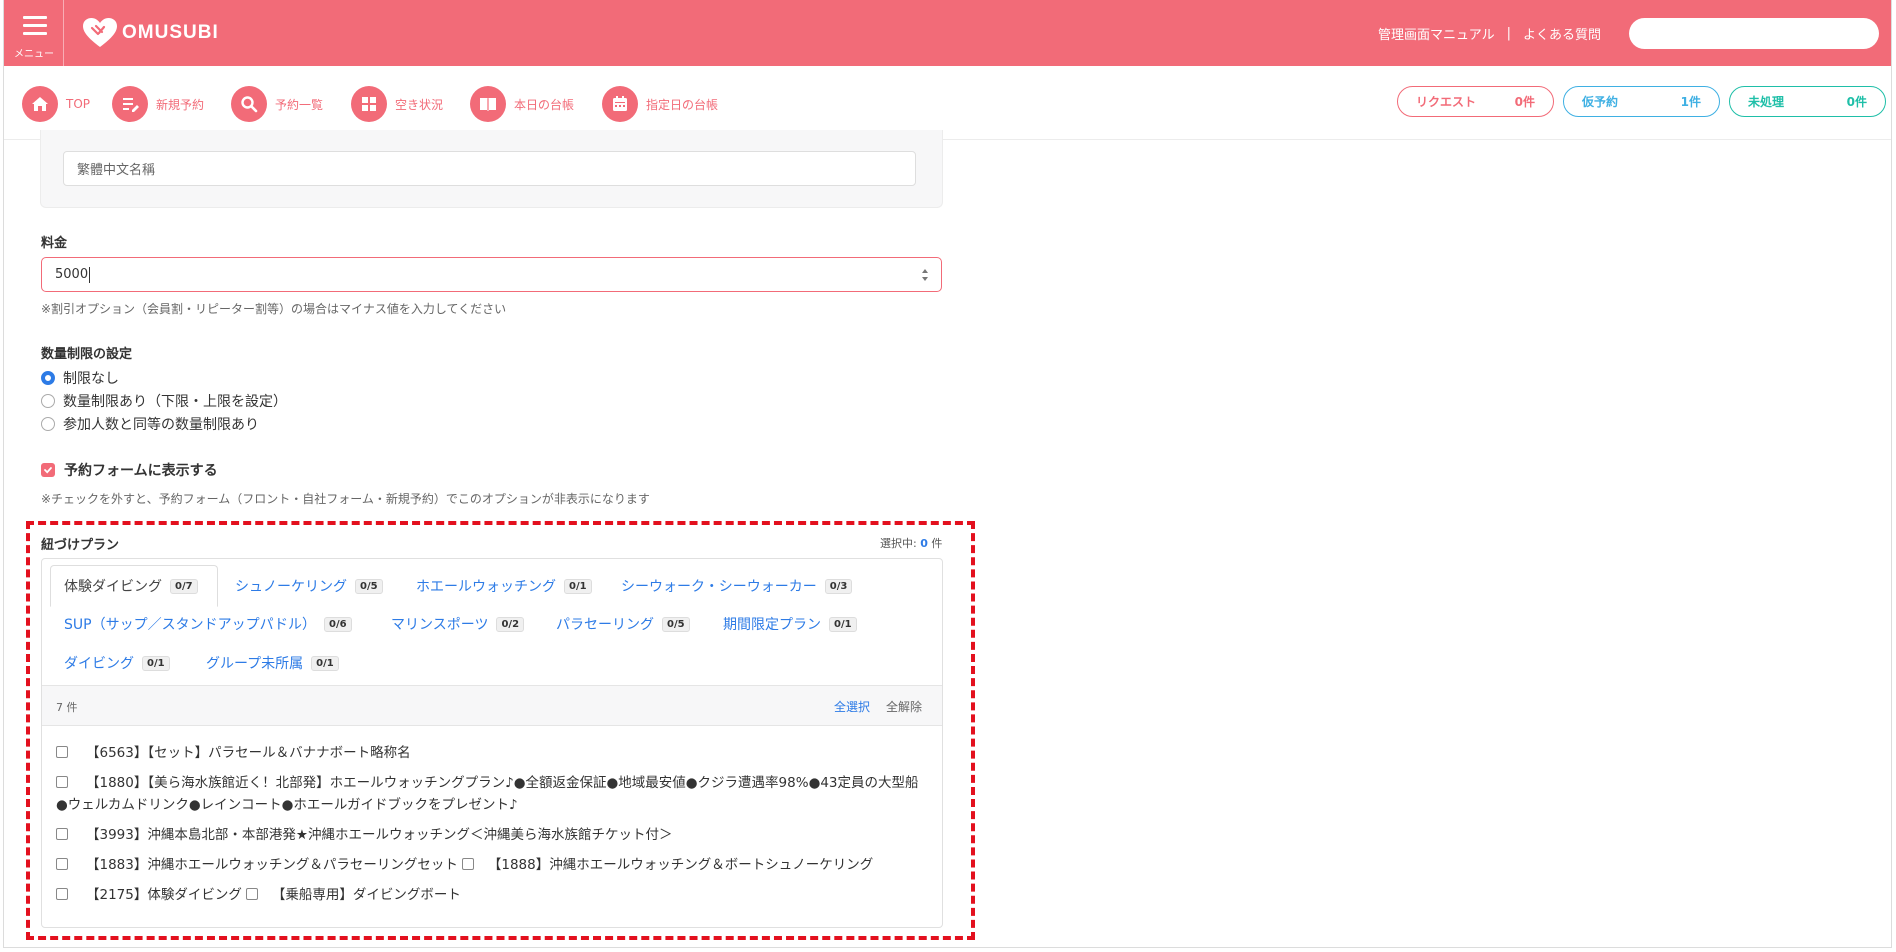 This screenshot has width=1896, height=952. I want to click on tab-plan-group: 期間限定プラン 0/1, so click(790, 624).